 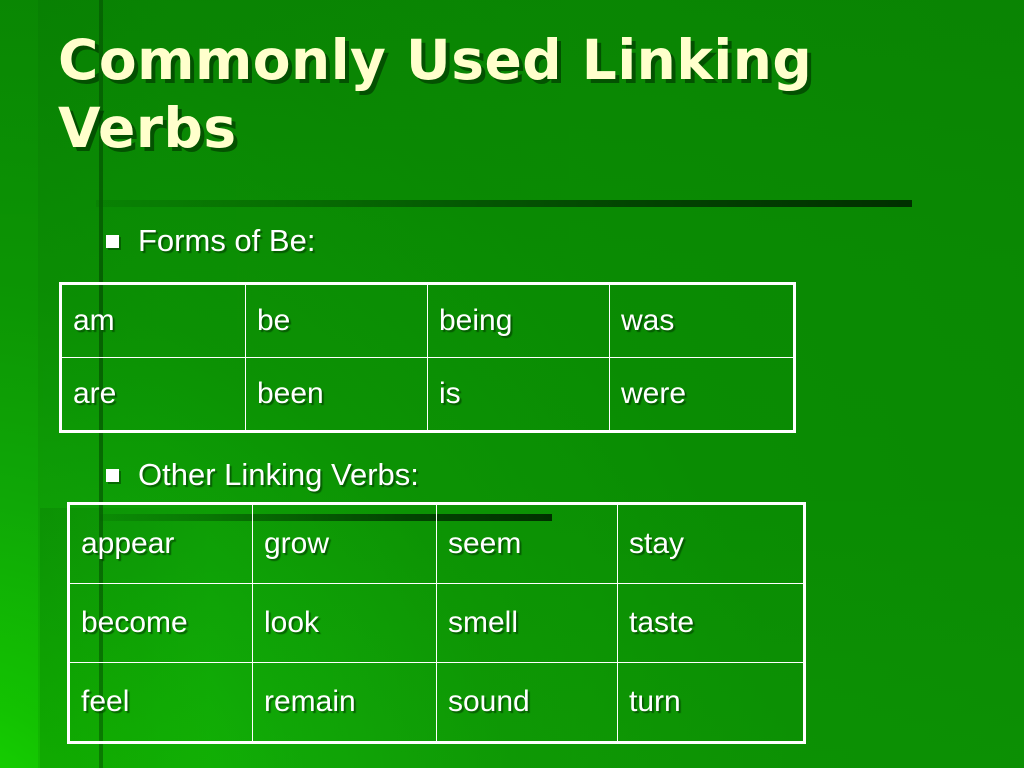 What do you see at coordinates (160, 702) in the screenshot?
I see `table-cell: feel` at bounding box center [160, 702].